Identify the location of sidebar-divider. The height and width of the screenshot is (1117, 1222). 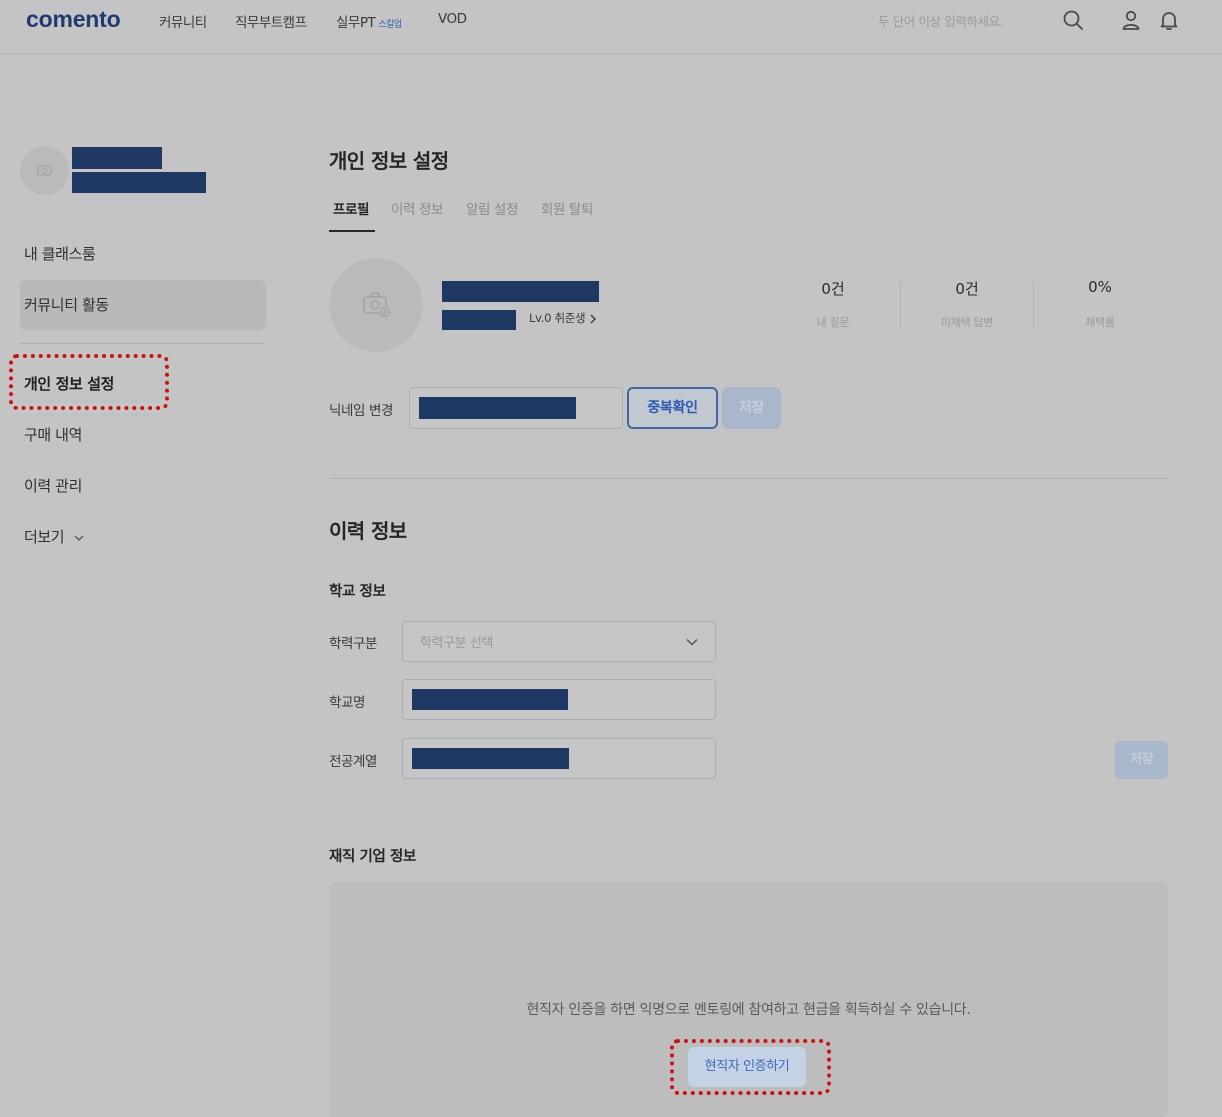
(143, 343).